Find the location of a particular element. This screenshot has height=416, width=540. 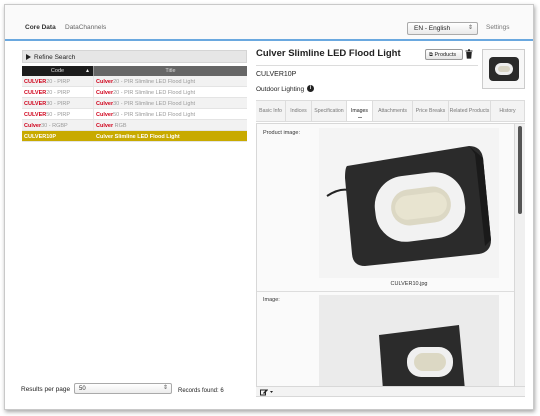

cell-code: CULVER10P is located at coordinates (57, 136).